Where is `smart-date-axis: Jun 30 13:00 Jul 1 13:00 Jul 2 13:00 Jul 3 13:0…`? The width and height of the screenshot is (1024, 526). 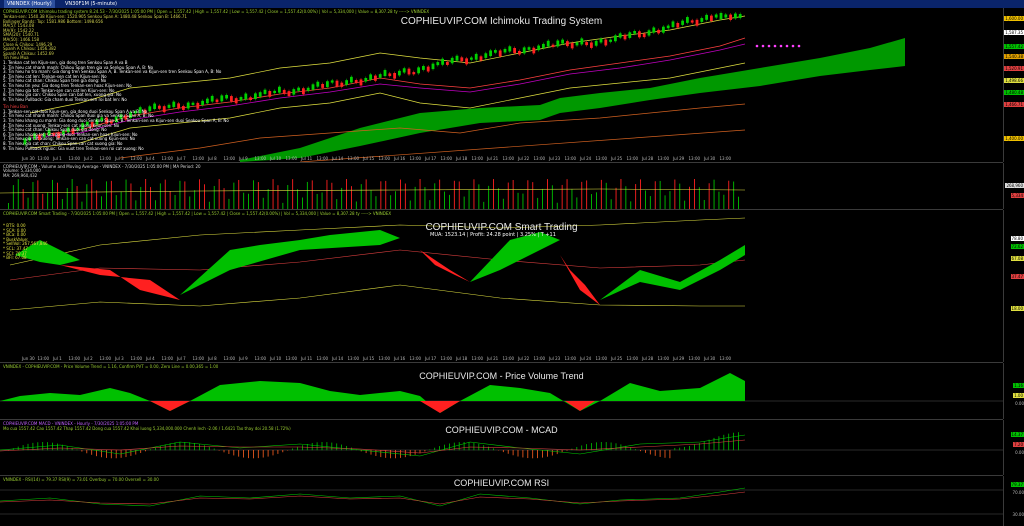 smart-date-axis: Jun 30 13:00 Jul 1 13:00 Jul 2 13:00 Jul 3 13:0… is located at coordinates (501, 359).